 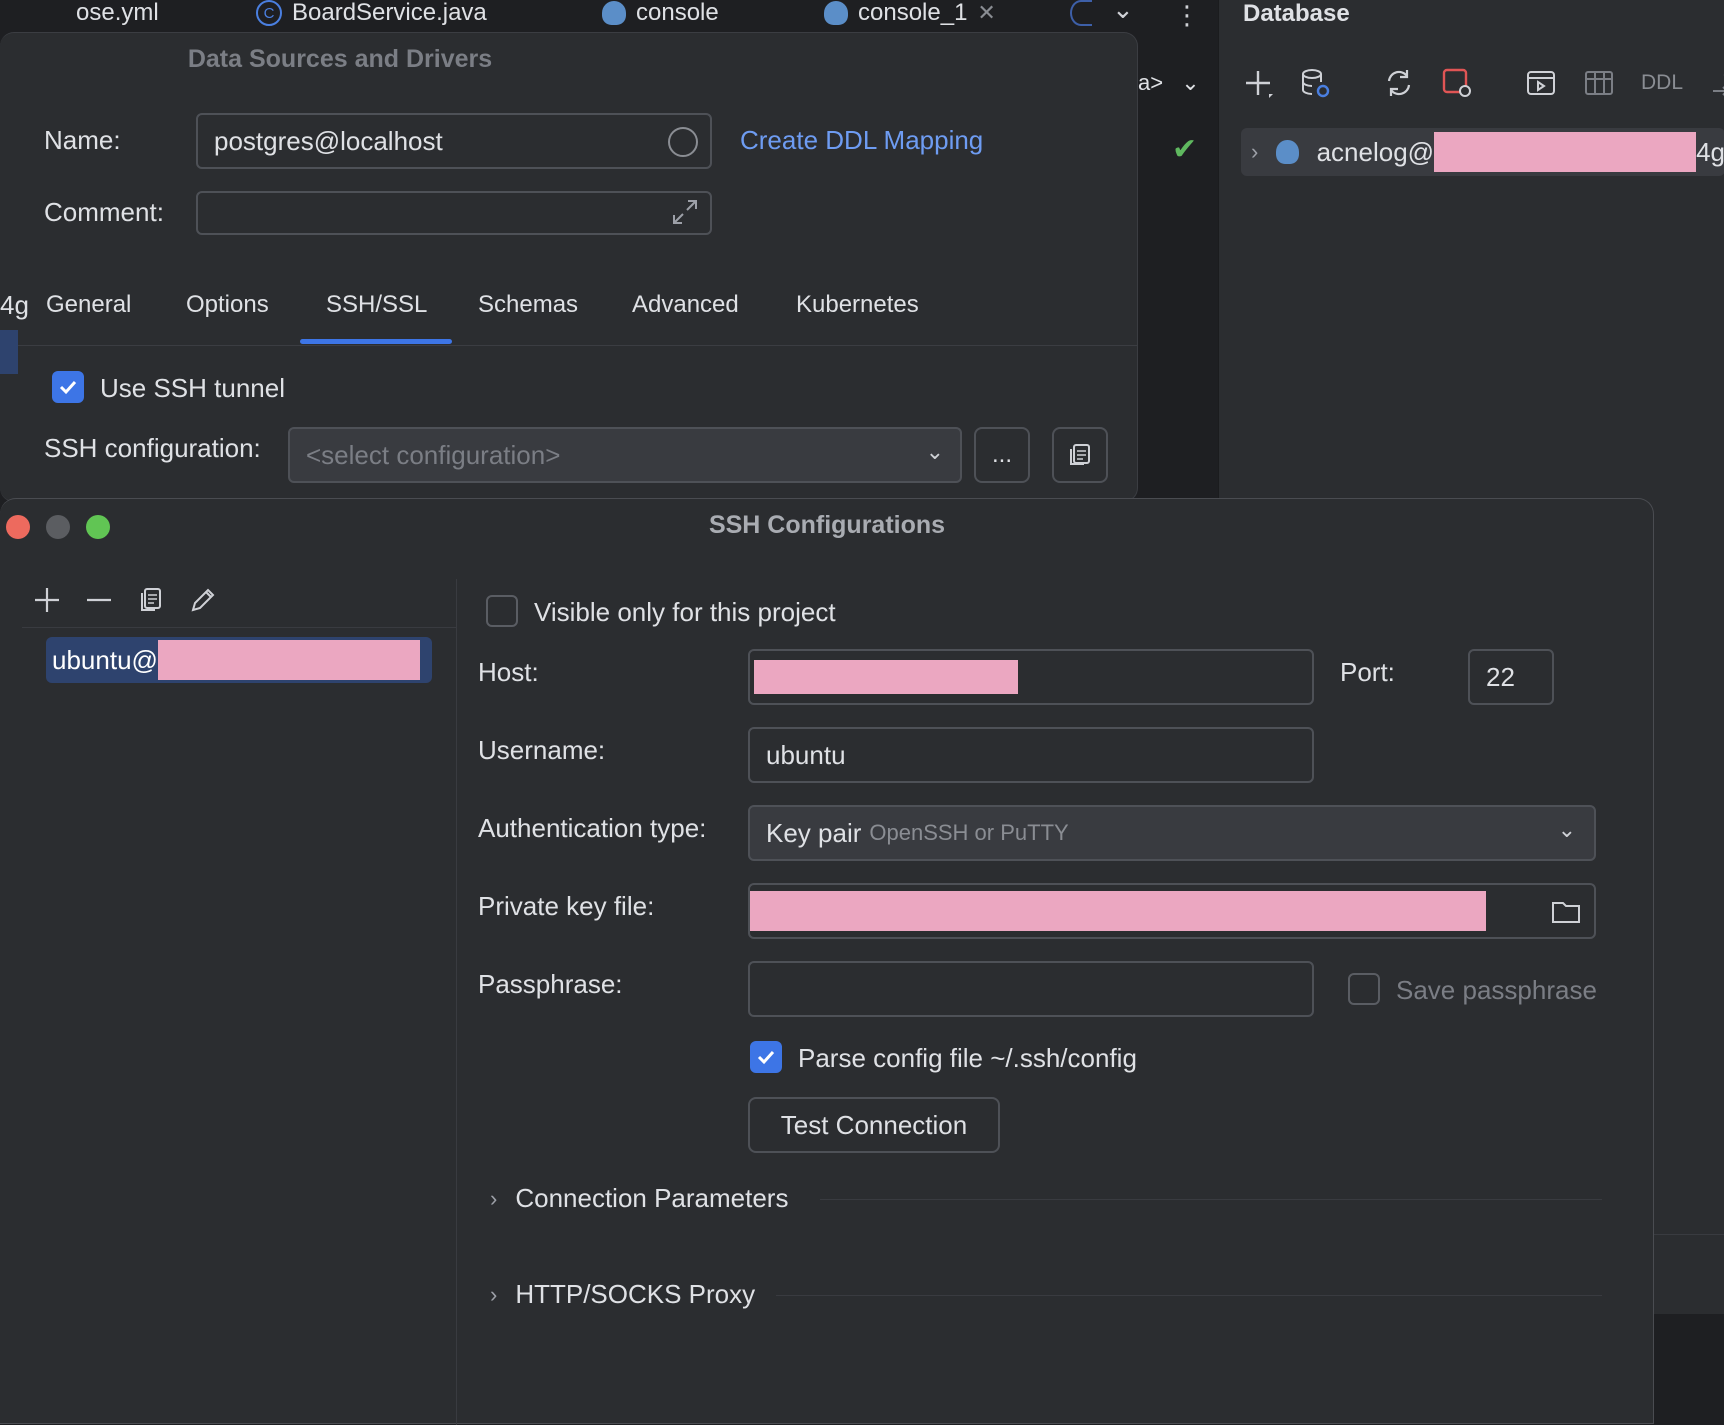 I want to click on tab-divider, so click(x=569, y=345).